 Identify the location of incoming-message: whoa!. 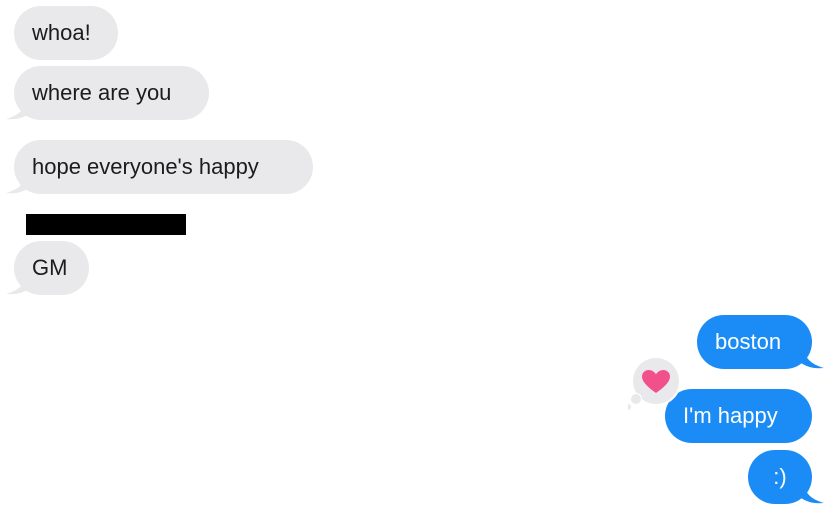
(66, 33).